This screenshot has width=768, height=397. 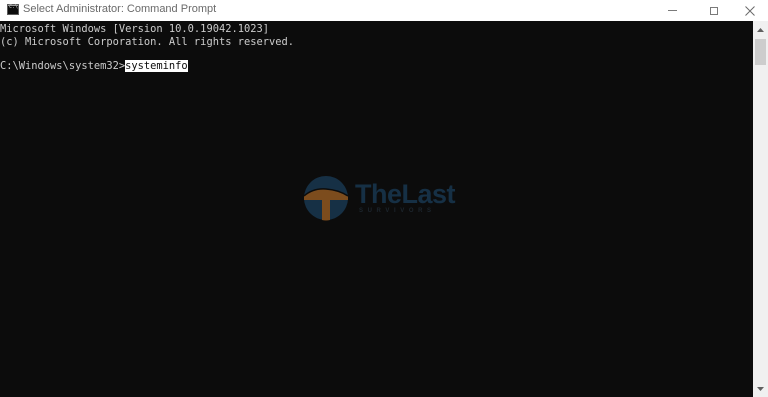 I want to click on chevron-down-icon, so click(x=760, y=388).